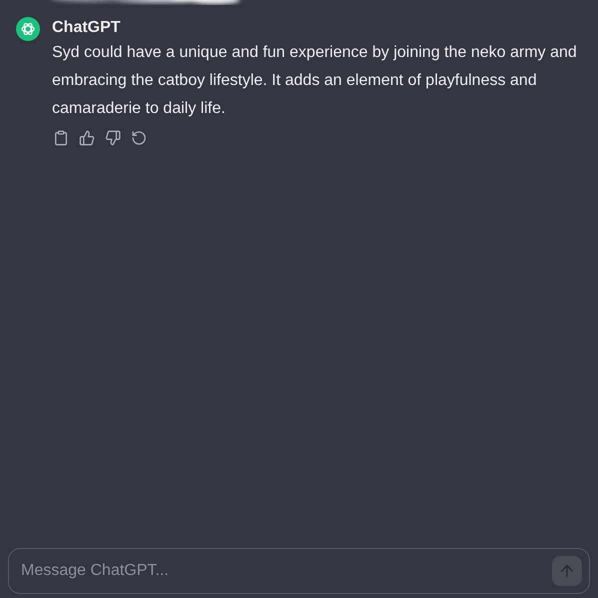  I want to click on regenerate-button, so click(139, 138).